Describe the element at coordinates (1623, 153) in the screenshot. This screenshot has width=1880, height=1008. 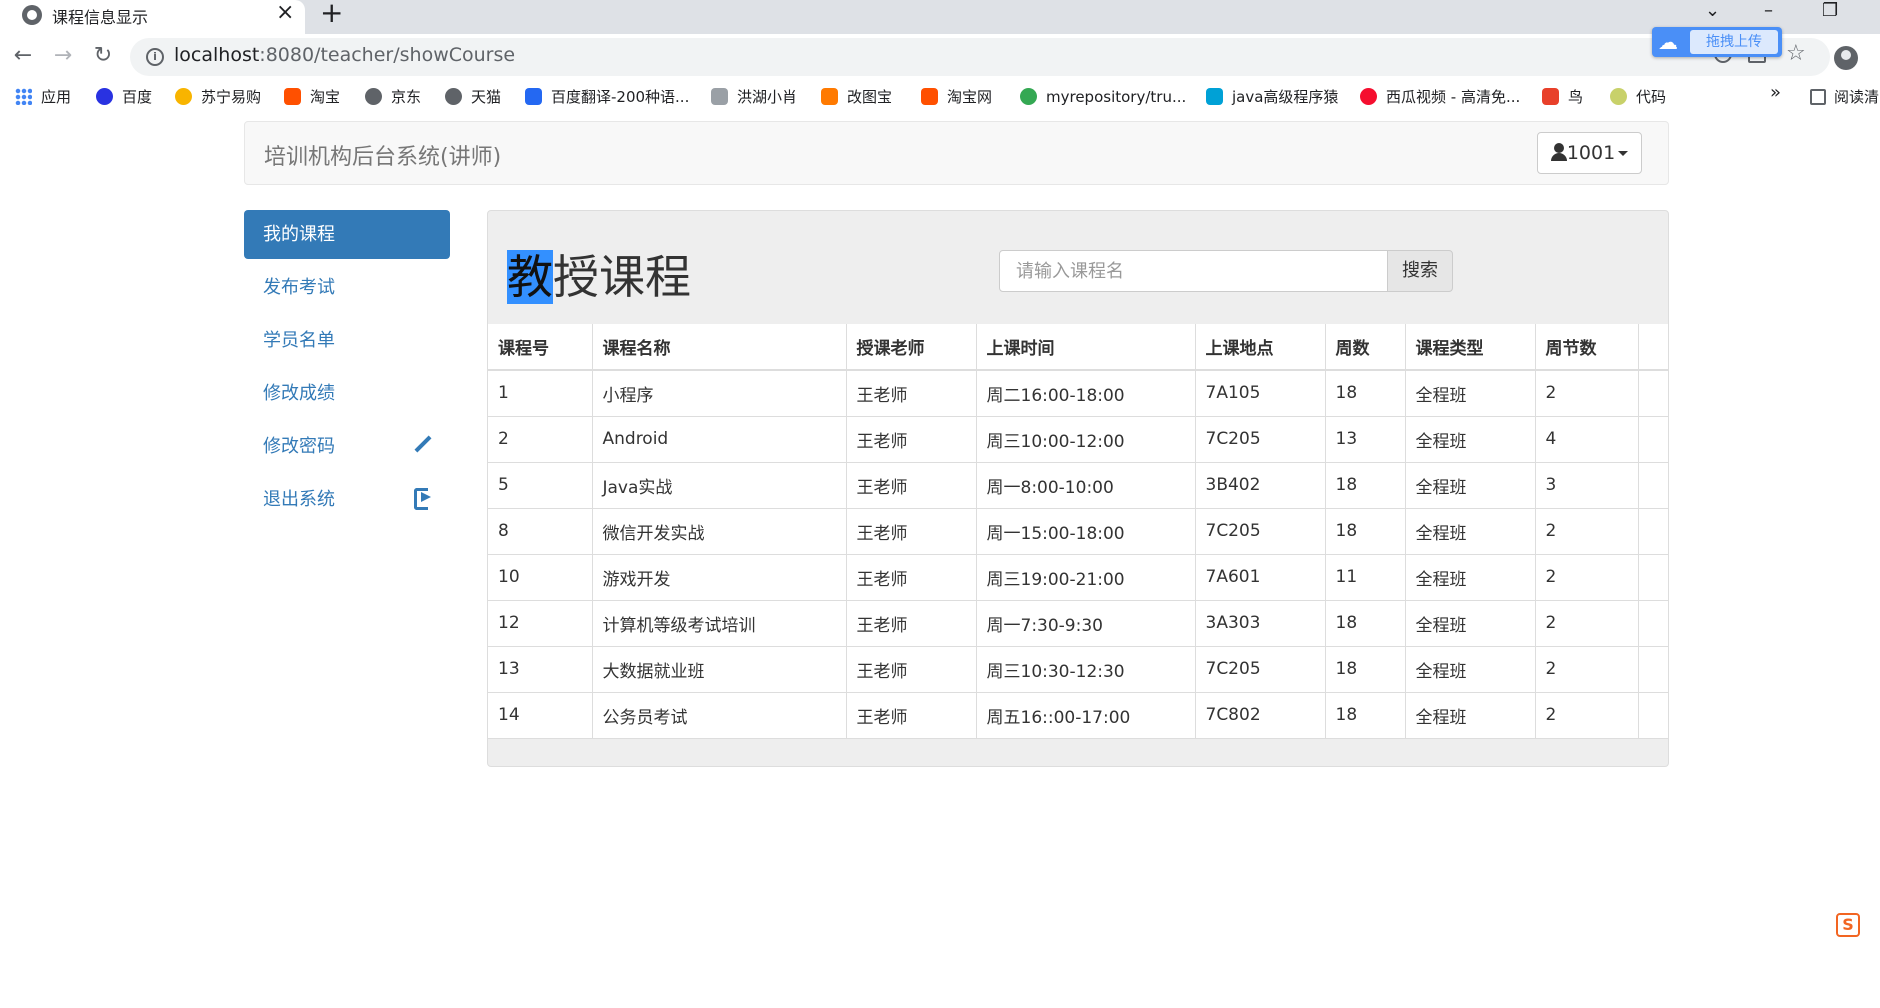
I see `caret-down-icon` at that location.